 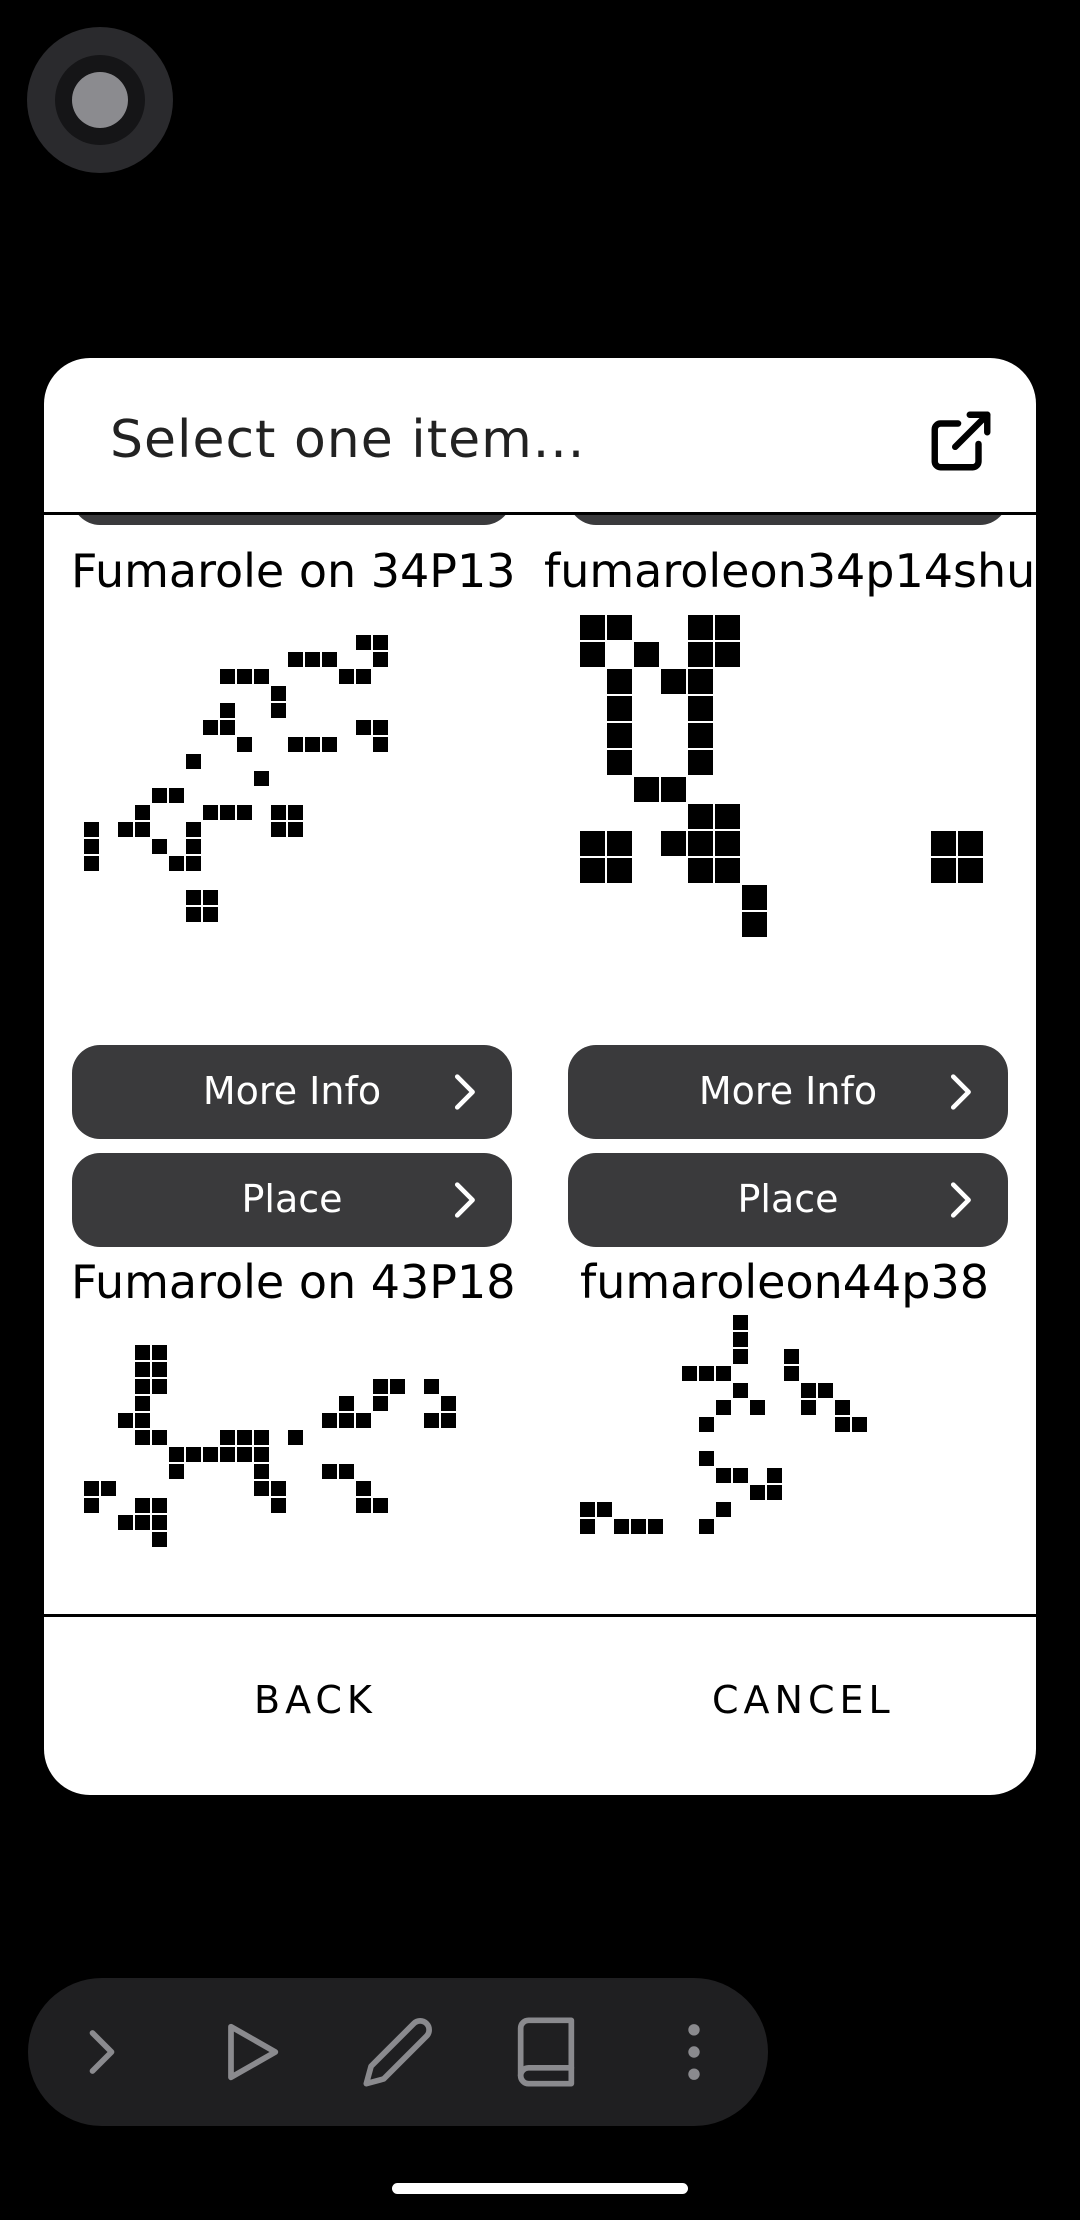 What do you see at coordinates (694, 2052) in the screenshot?
I see `more-vertical-icon` at bounding box center [694, 2052].